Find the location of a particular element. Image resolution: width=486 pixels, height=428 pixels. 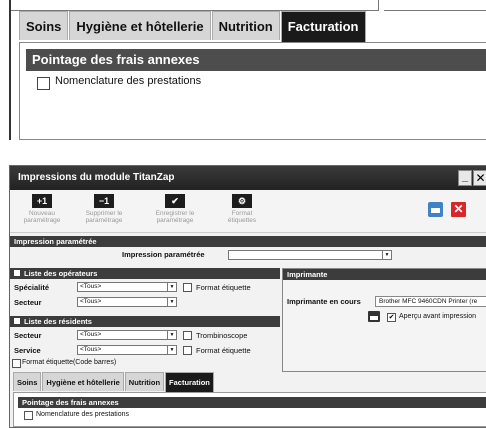

format-code-barres-checkbox is located at coordinates (16, 363).